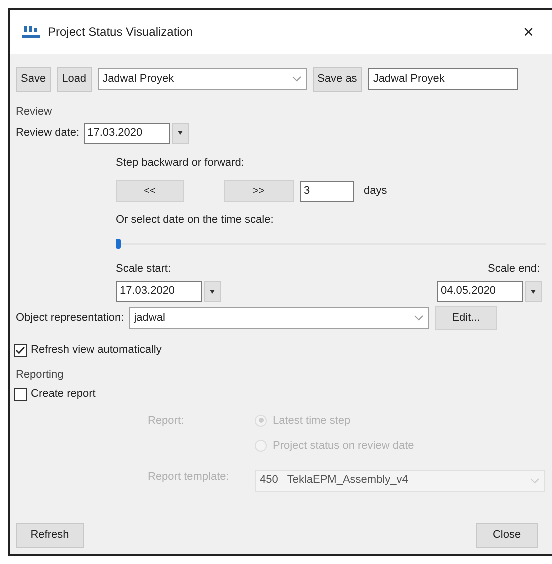 Image resolution: width=552 pixels, height=564 pixels. Describe the element at coordinates (50, 535) in the screenshot. I see `refresh-button: Refresh` at that location.